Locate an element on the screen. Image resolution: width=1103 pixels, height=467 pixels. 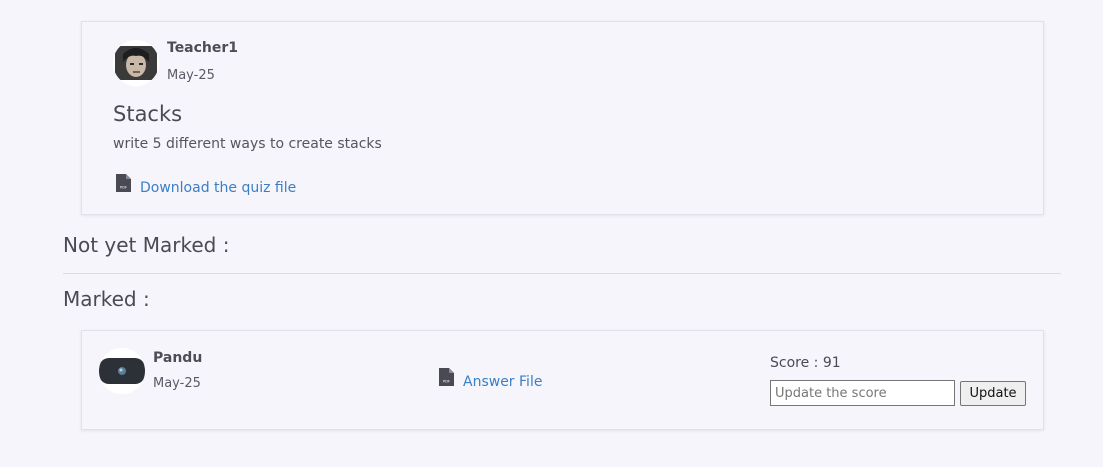
student-name: Pandu is located at coordinates (178, 358).